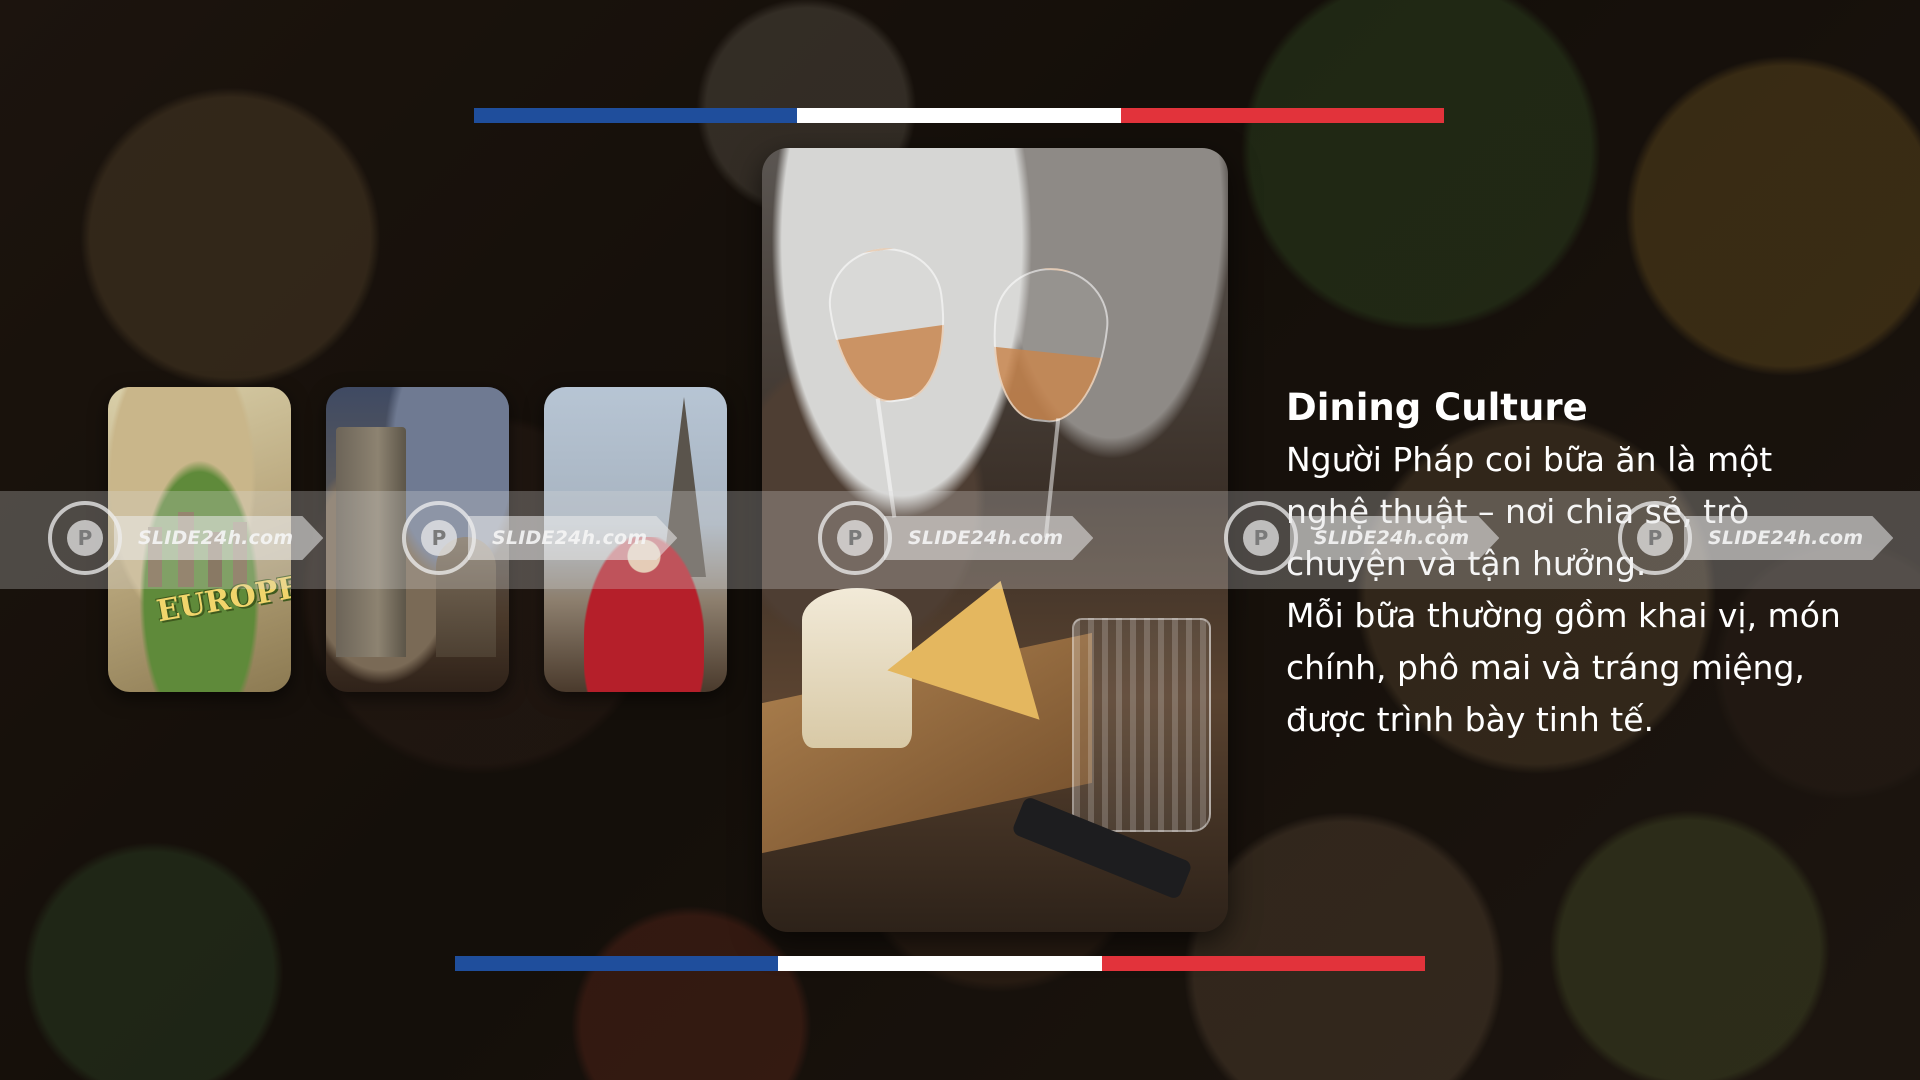 This screenshot has height=1080, width=1920. Describe the element at coordinates (1141, 725) in the screenshot. I see `water-glass-icon` at that location.